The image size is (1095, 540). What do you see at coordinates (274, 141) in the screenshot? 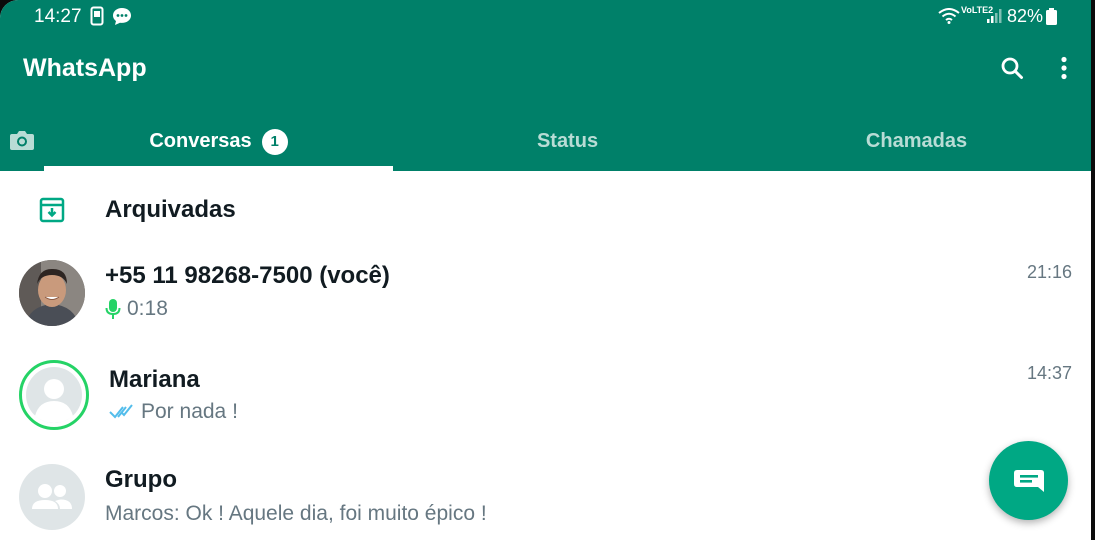
I see `unread-count-badge: 1` at bounding box center [274, 141].